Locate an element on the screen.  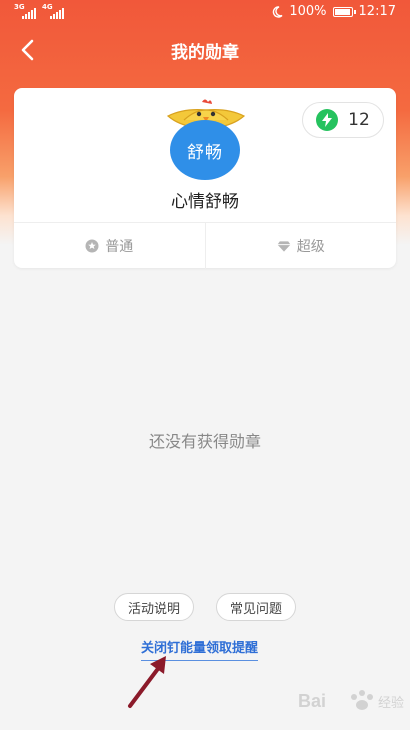
annotation-arrow-icon is located at coordinates (147, 682).